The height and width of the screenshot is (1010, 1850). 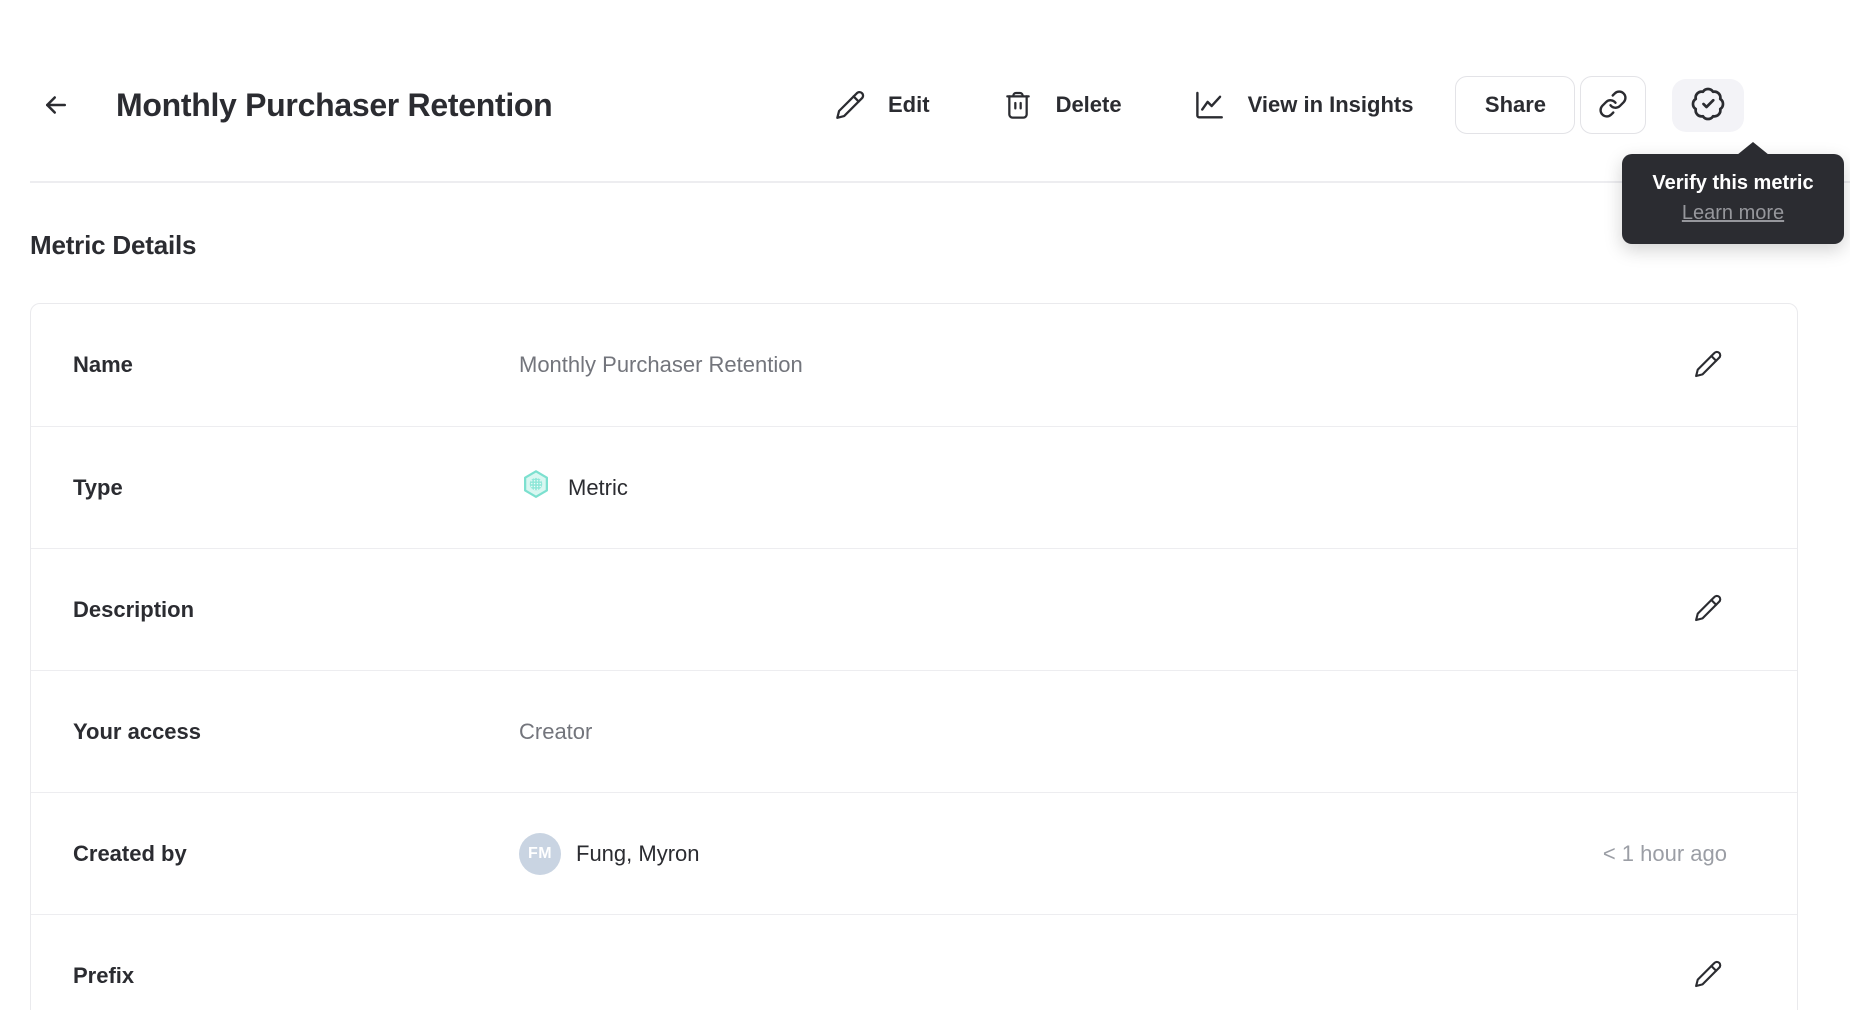 I want to click on row-label: Type, so click(x=98, y=487).